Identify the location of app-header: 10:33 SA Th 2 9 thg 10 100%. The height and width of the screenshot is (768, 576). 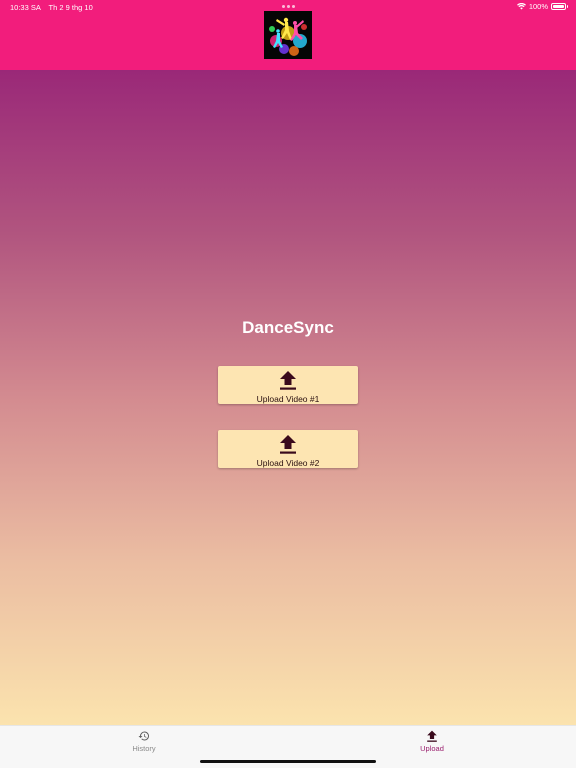
(288, 35).